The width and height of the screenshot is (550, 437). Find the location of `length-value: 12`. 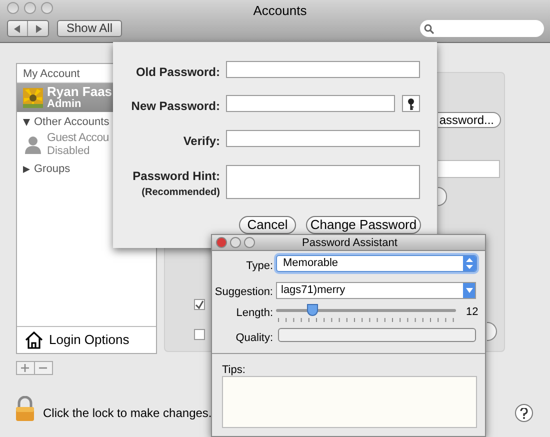

length-value: 12 is located at coordinates (472, 312).